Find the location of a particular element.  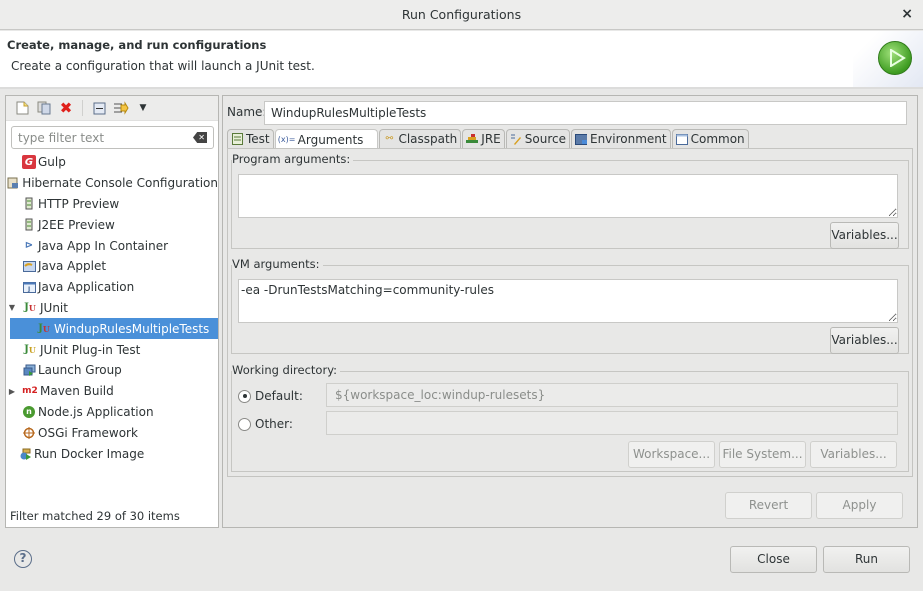

close-button: Close is located at coordinates (773, 559).